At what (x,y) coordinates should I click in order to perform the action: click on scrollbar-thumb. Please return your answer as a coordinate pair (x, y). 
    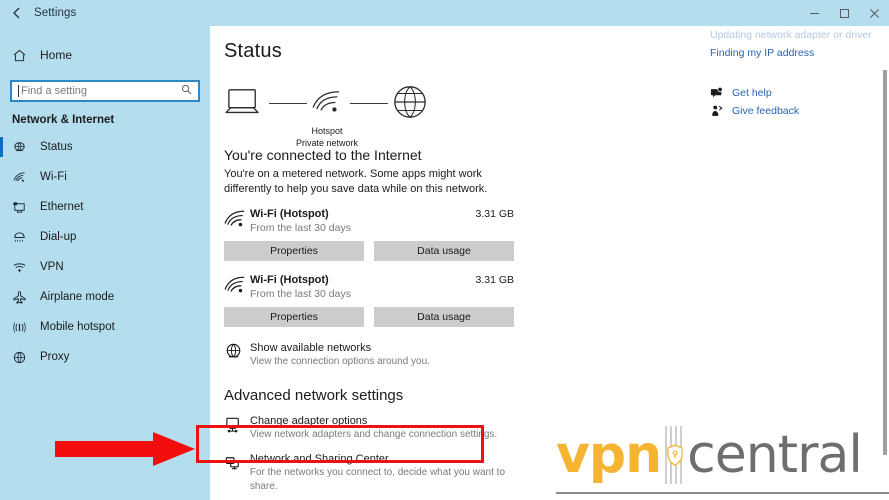
    Looking at the image, I should click on (885, 262).